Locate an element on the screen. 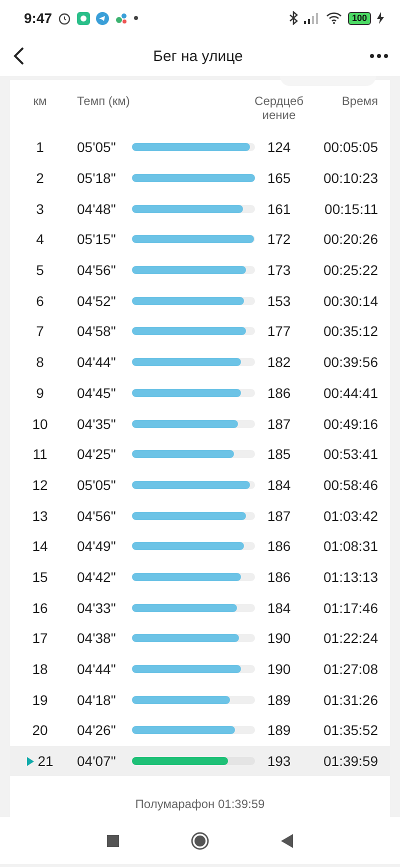 The image size is (400, 867). km-cell: 6 is located at coordinates (40, 300).